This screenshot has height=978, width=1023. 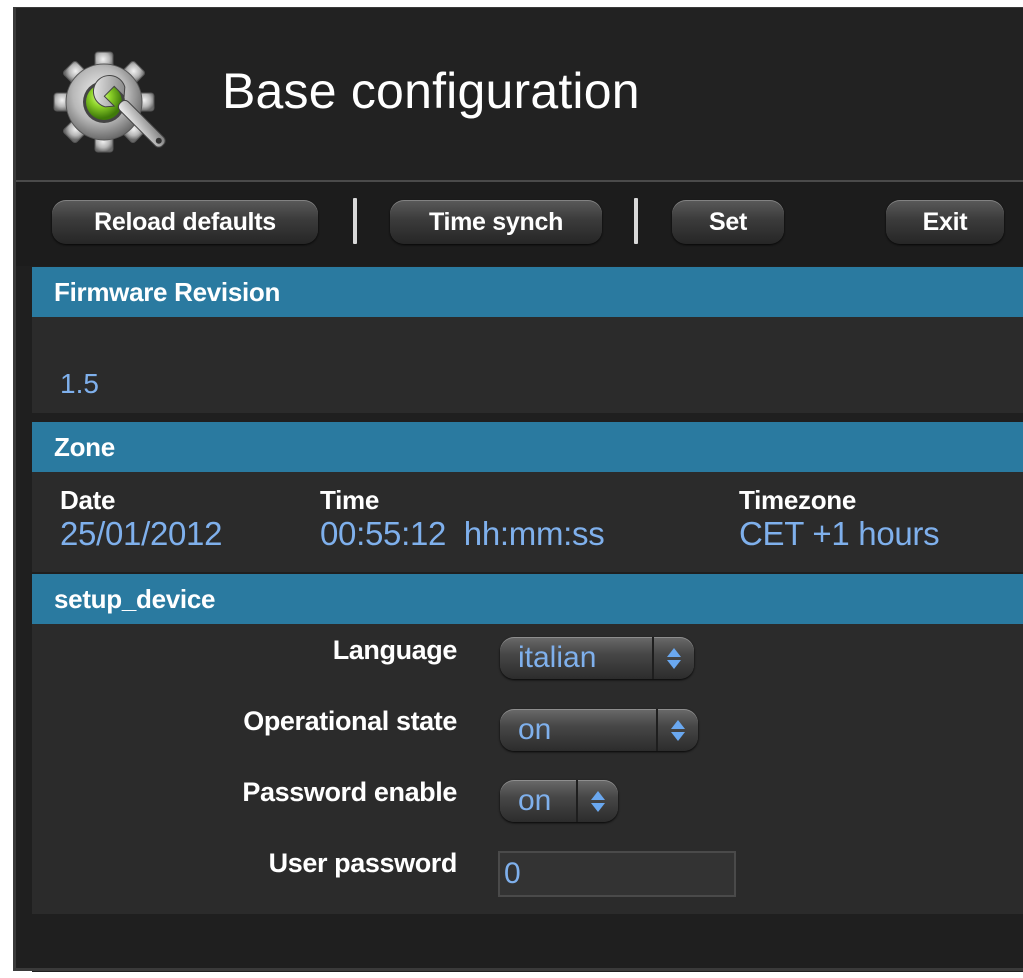 What do you see at coordinates (728, 222) in the screenshot?
I see `set-button: Set` at bounding box center [728, 222].